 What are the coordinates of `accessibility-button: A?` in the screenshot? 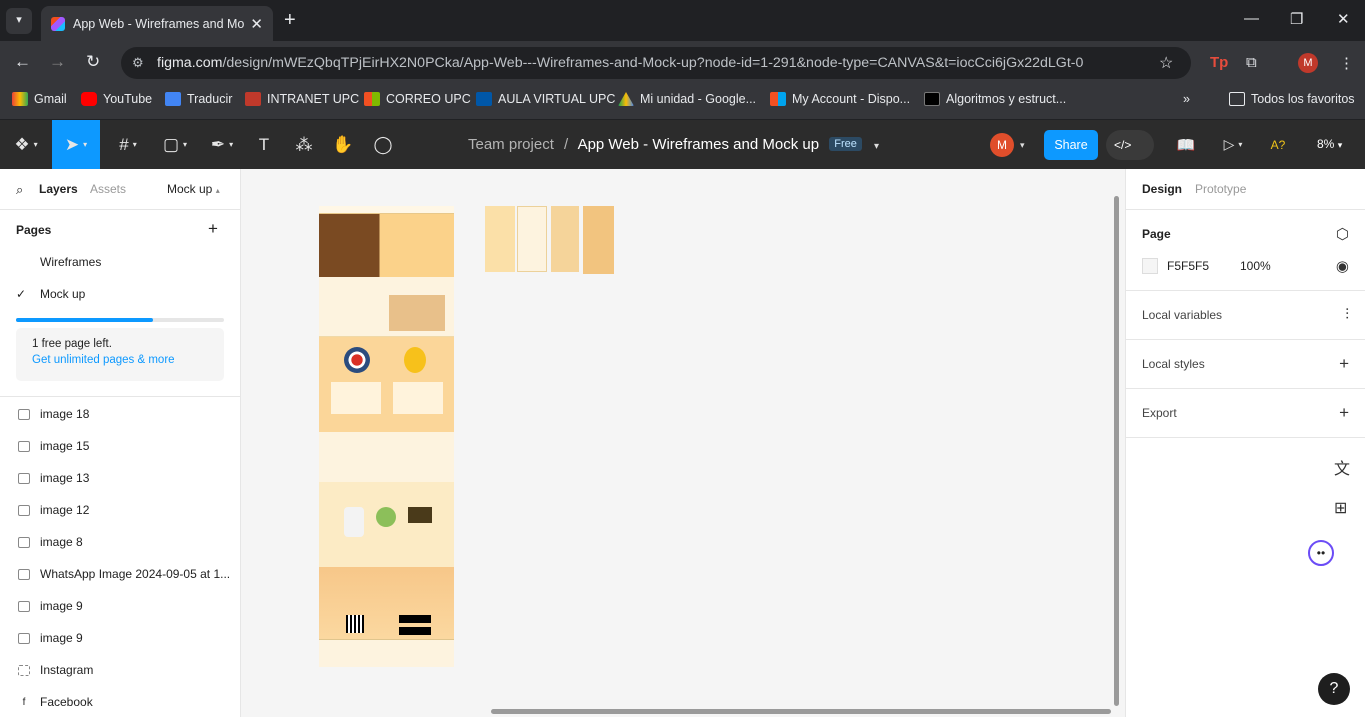 It's located at (1278, 144).